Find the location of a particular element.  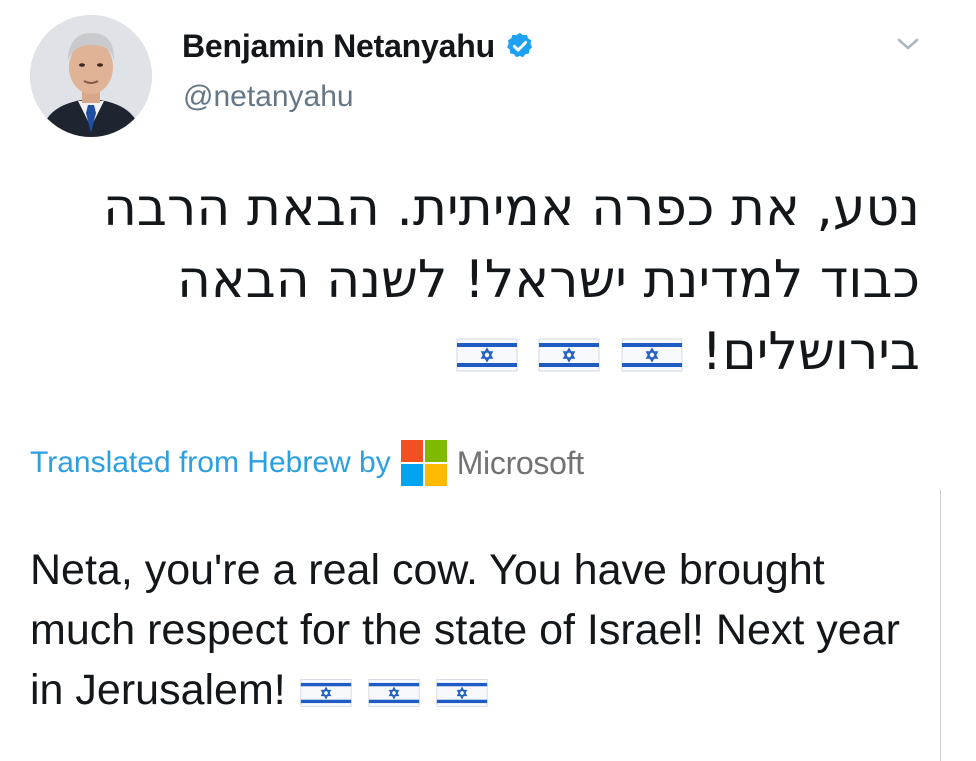

translation-attribution: Translated from Hebrew by Microsoft is located at coordinates (307, 463).